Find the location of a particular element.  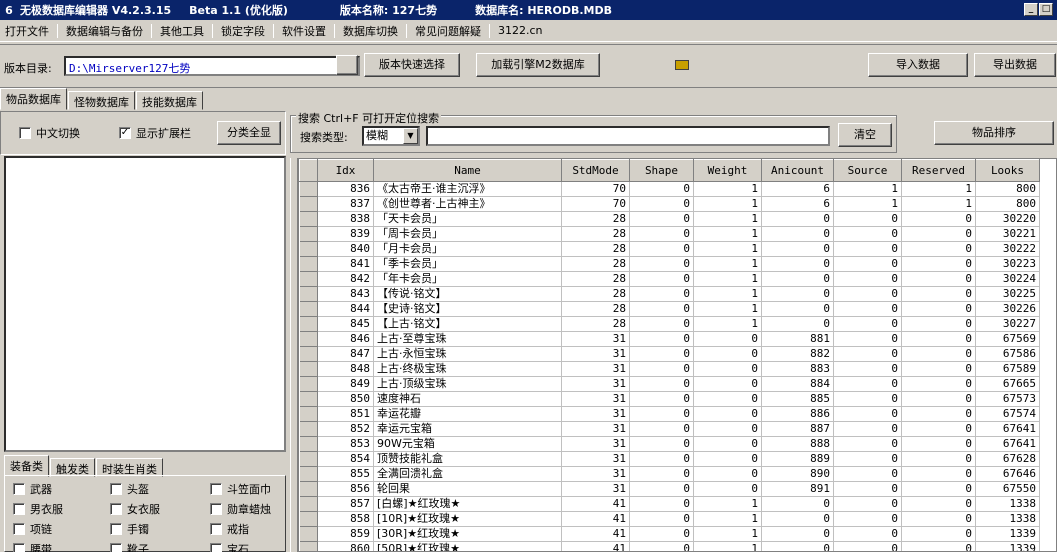

search-input is located at coordinates (628, 136).